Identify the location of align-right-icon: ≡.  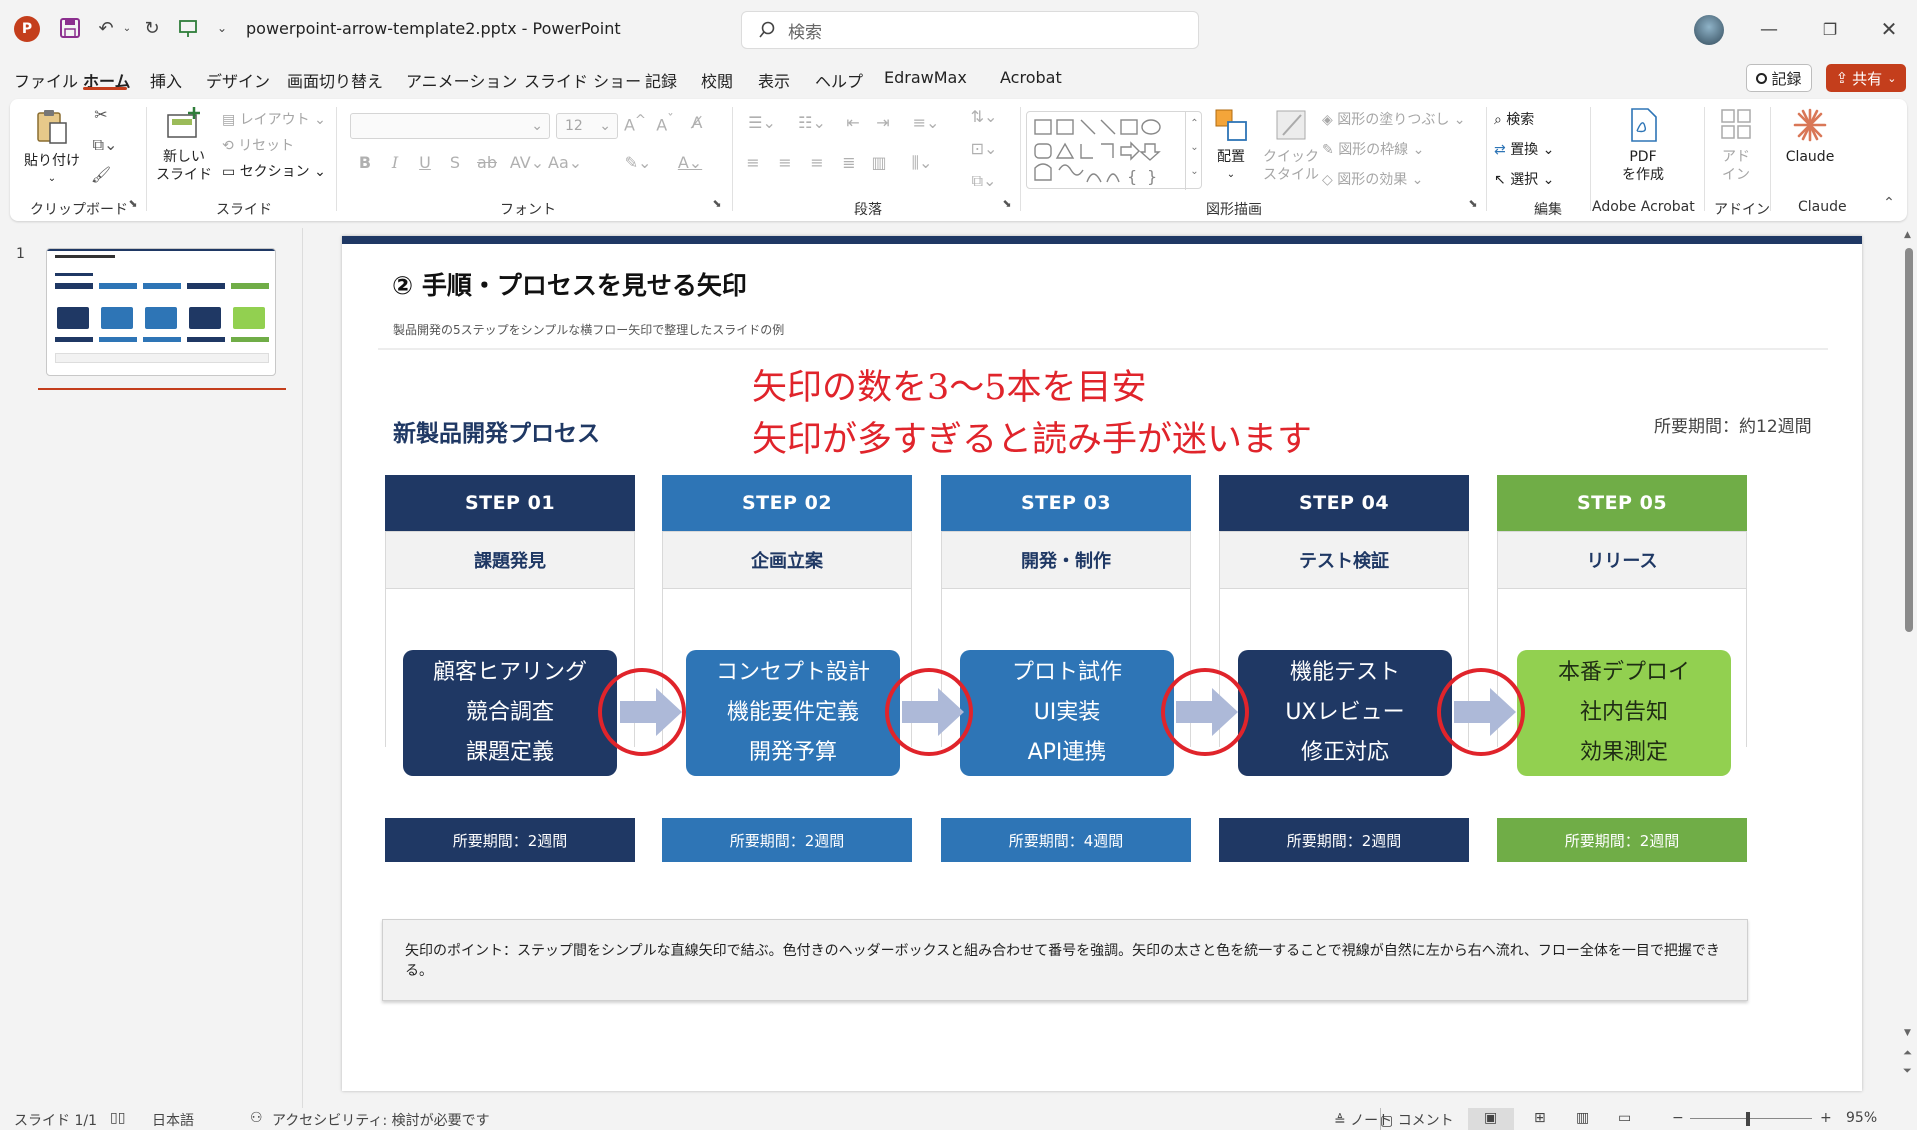
(817, 162).